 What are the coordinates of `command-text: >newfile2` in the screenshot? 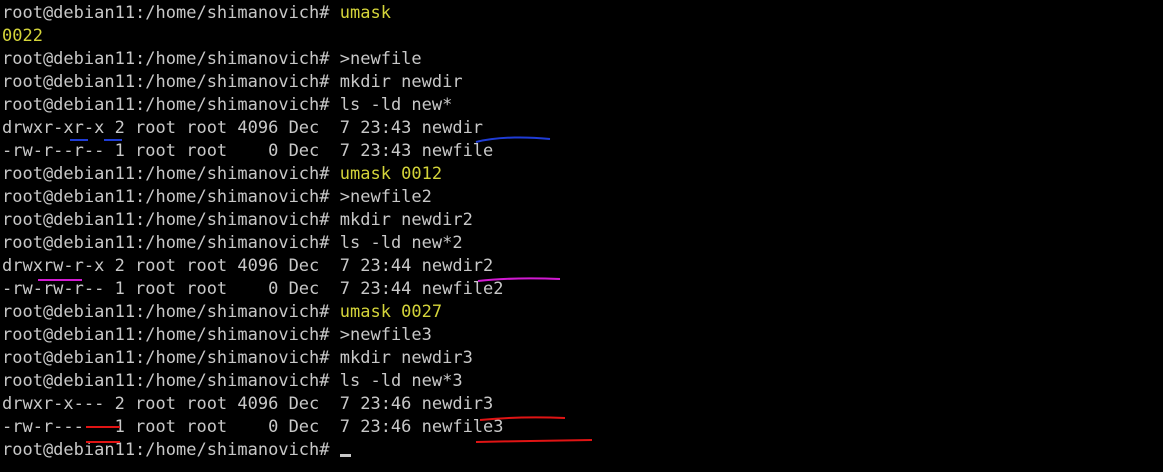 It's located at (385, 197).